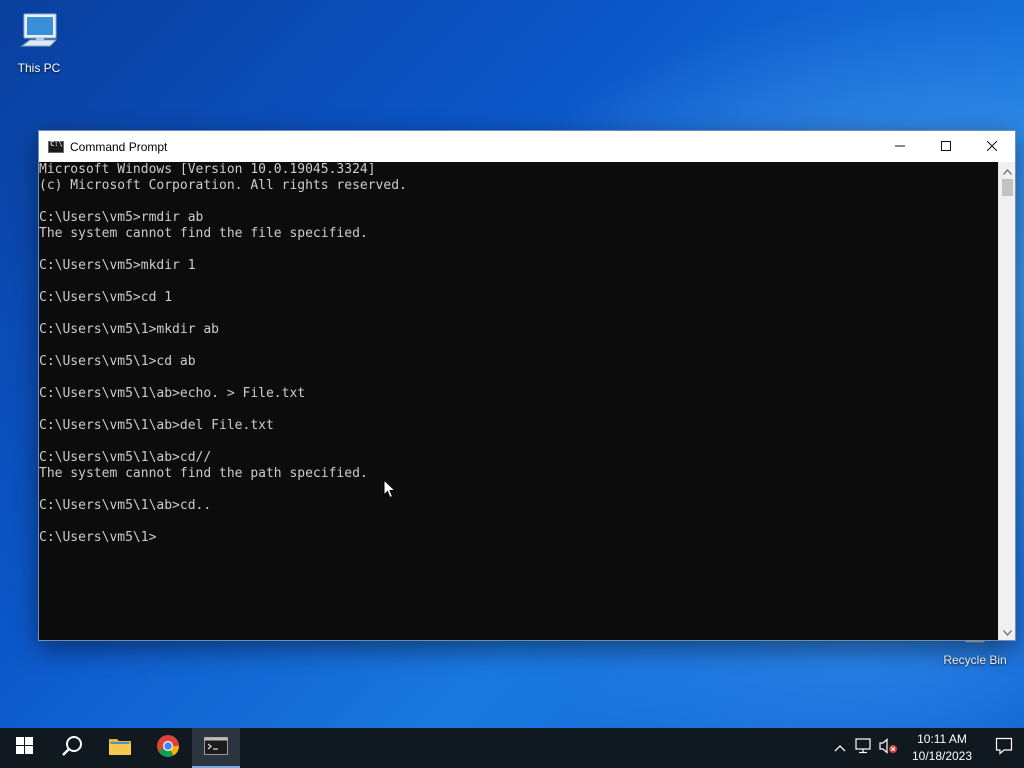 The height and width of the screenshot is (768, 1024). What do you see at coordinates (1007, 187) in the screenshot?
I see `scrollbar-thumb` at bounding box center [1007, 187].